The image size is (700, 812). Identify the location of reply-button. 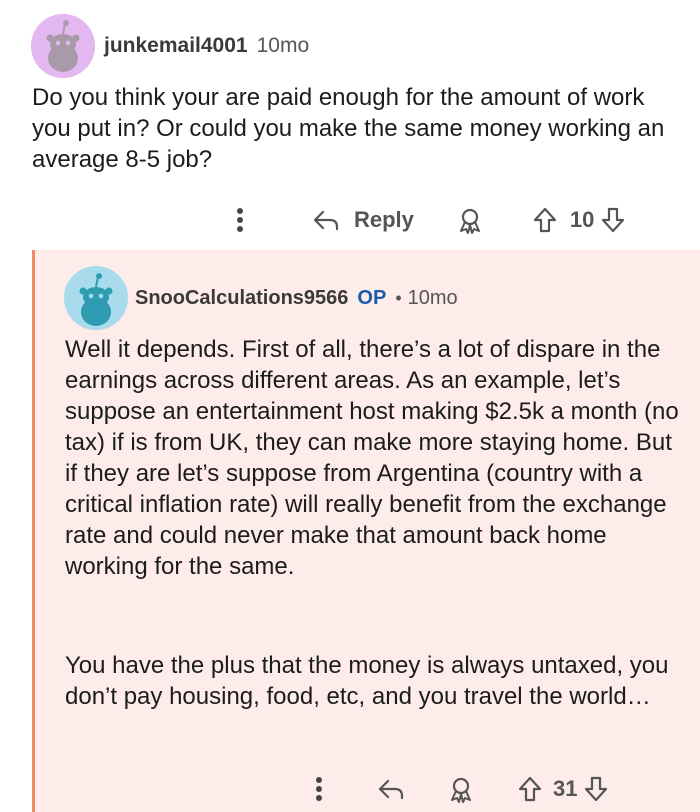
(391, 789).